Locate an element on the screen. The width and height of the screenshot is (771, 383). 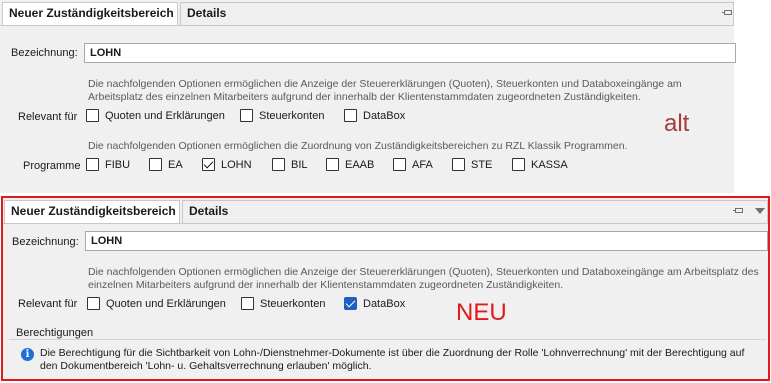
checkbox-eaab: EAAB is located at coordinates (350, 164).